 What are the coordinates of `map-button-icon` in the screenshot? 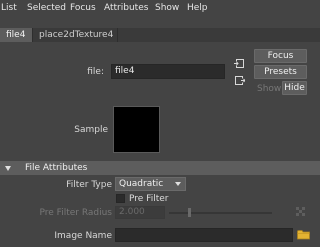 It's located at (300, 211).